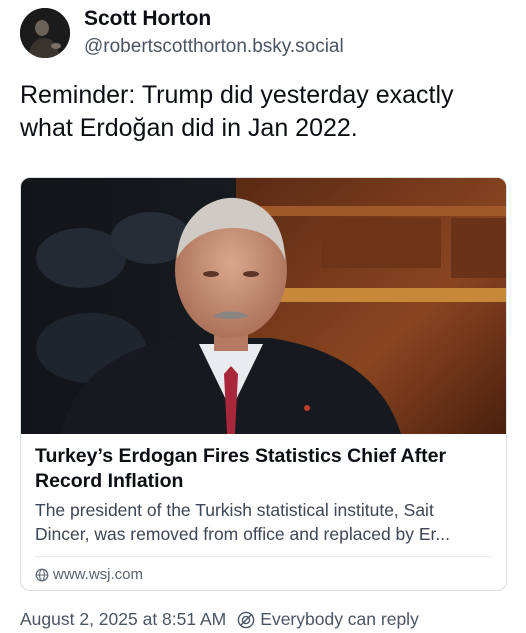 The width and height of the screenshot is (526, 633). I want to click on link-card-domain: www.wsj.com, so click(98, 574).